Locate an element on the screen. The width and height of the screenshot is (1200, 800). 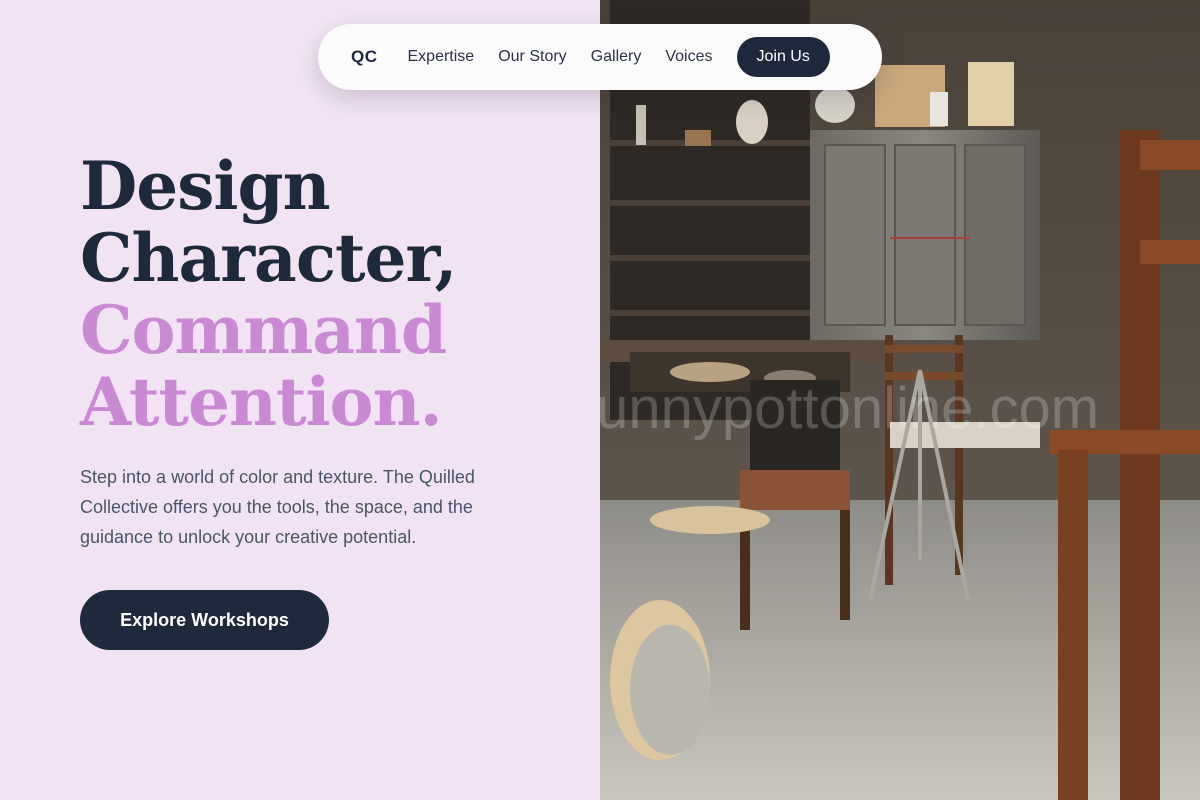
nav-link-voices: Voices is located at coordinates (688, 57).